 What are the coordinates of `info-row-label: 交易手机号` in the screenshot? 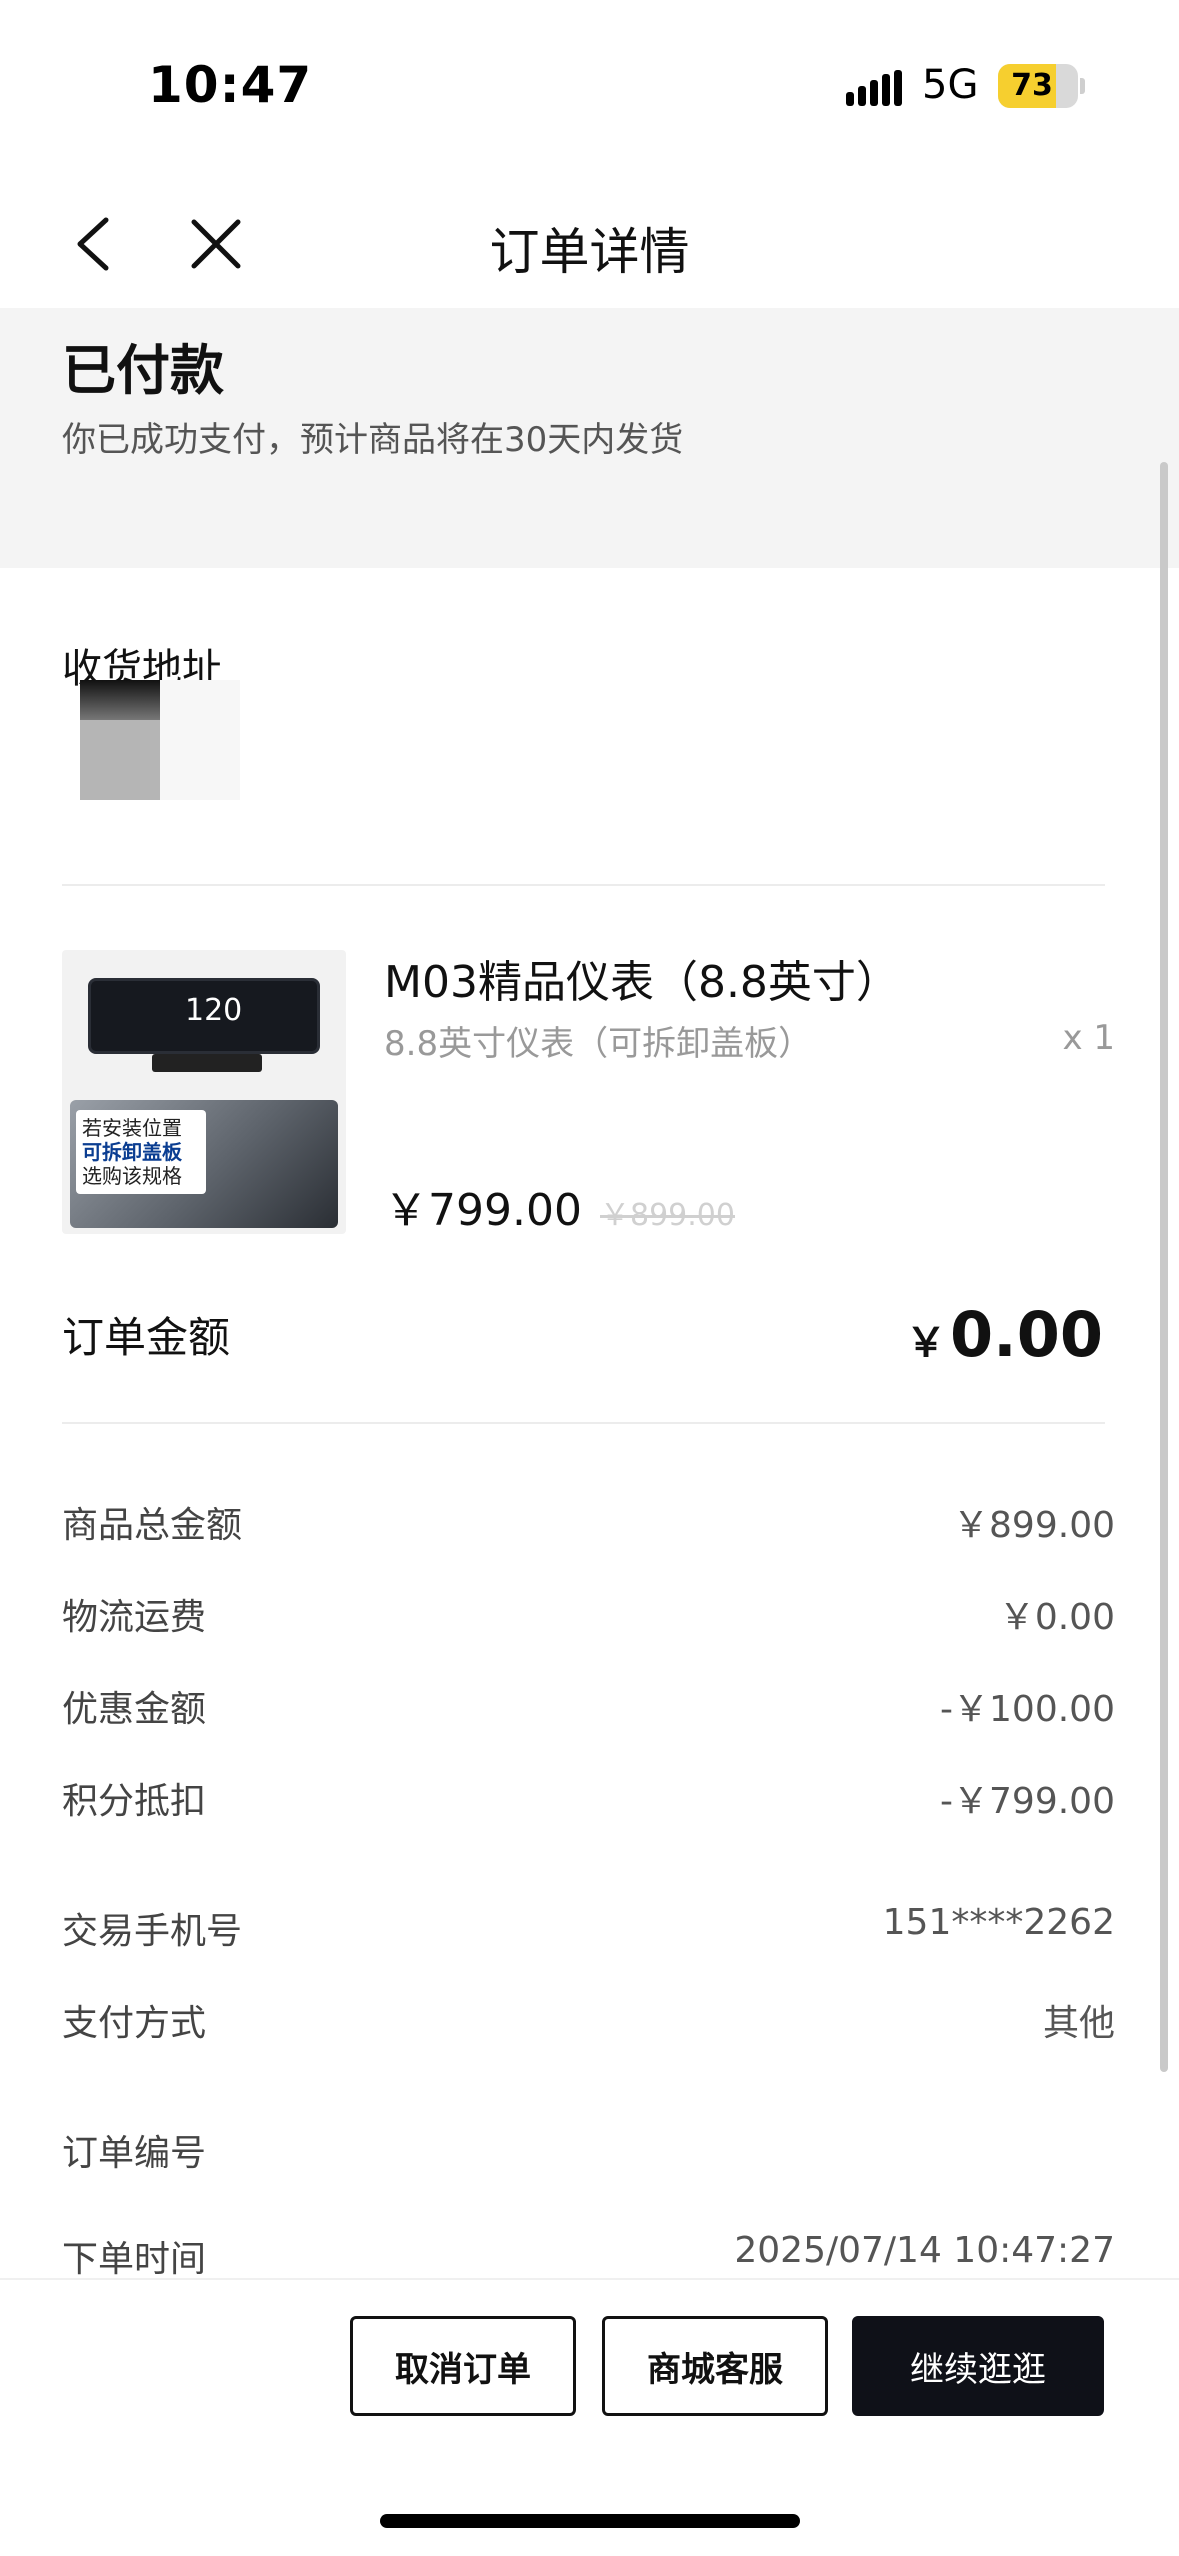 It's located at (152, 1931).